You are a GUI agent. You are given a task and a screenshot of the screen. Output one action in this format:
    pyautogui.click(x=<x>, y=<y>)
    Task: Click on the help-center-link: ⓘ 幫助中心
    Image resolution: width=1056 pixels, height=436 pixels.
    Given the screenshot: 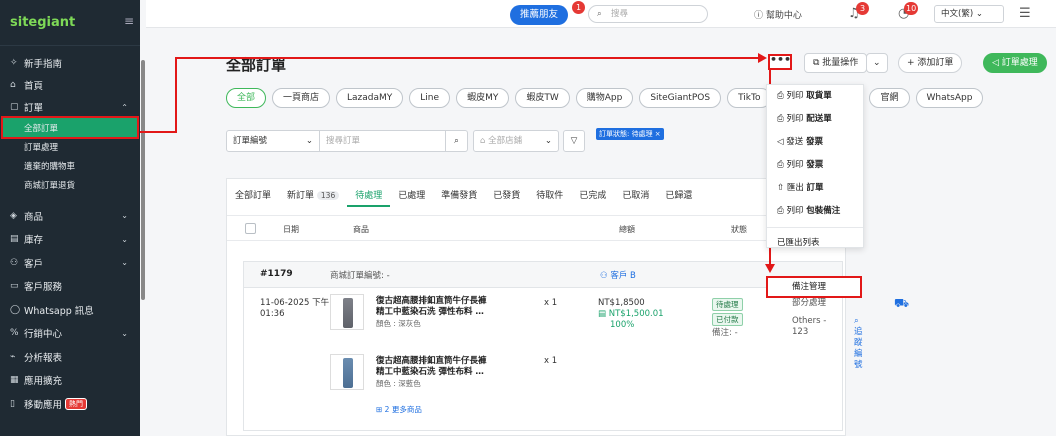 What is the action you would take?
    pyautogui.click(x=778, y=14)
    